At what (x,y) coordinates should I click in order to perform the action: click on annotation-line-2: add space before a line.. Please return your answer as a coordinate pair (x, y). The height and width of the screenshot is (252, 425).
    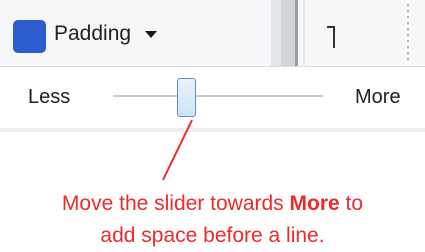
    Looking at the image, I should click on (212, 235).